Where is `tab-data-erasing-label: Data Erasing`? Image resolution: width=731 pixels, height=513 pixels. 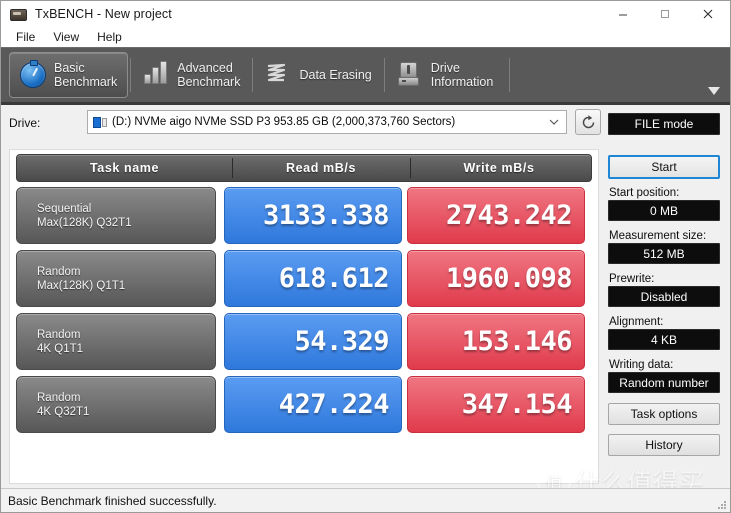
tab-data-erasing-label: Data Erasing is located at coordinates (335, 75).